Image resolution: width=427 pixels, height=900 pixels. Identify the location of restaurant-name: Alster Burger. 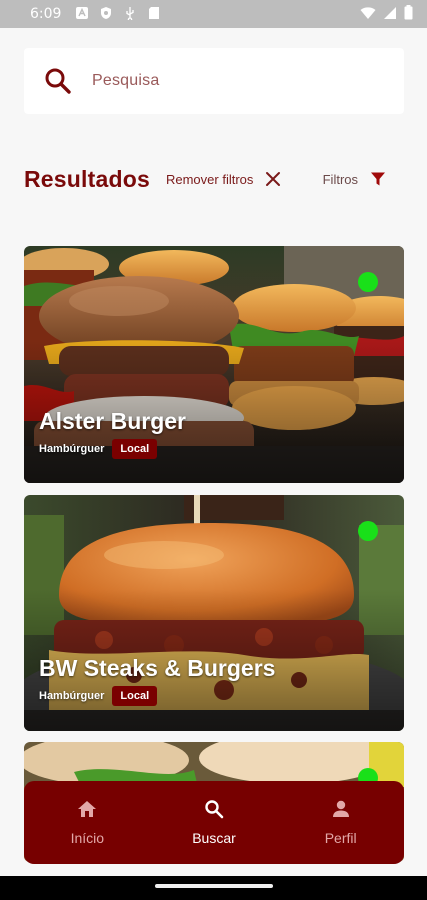
(112, 421).